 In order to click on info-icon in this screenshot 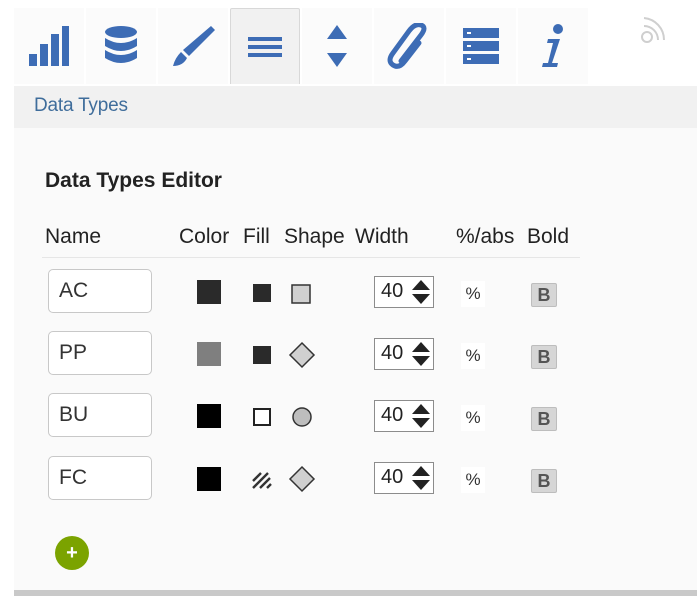, I will do `click(552, 45)`.